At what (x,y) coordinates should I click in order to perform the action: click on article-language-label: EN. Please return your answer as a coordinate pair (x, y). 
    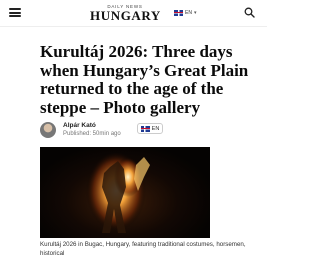
    Looking at the image, I should click on (155, 128).